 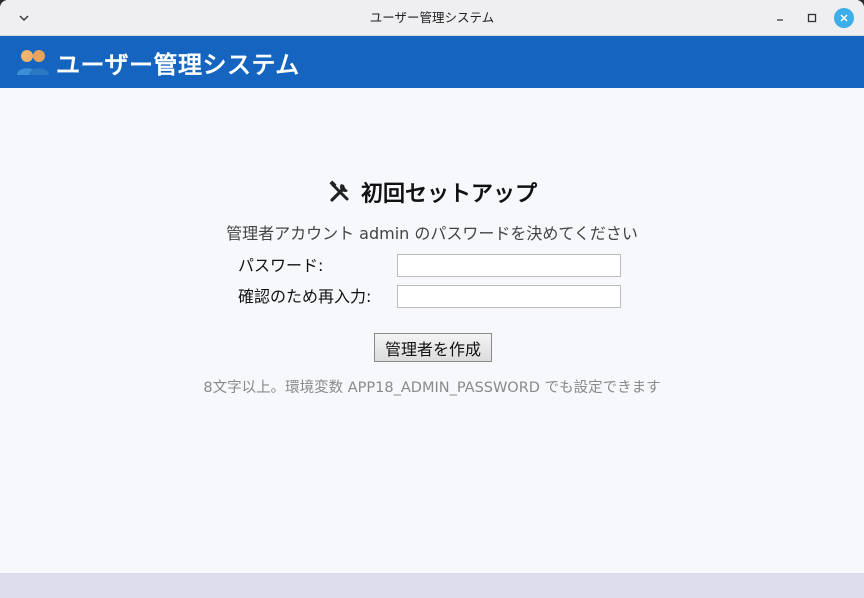 What do you see at coordinates (433, 347) in the screenshot?
I see `create-admin-button: 管理者を作成` at bounding box center [433, 347].